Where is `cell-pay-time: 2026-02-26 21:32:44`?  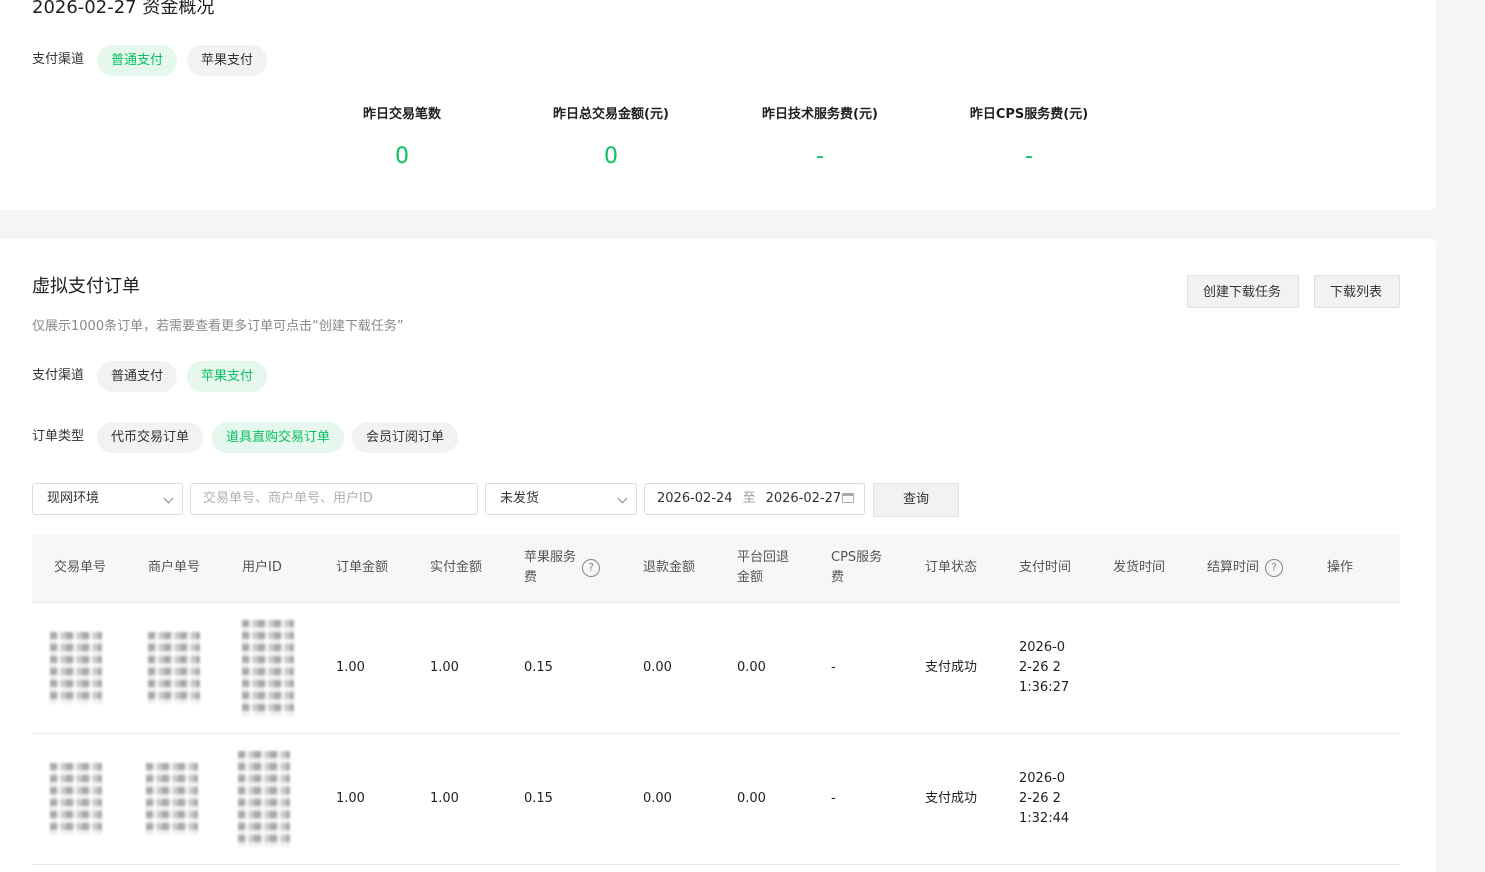 cell-pay-time: 2026-02-26 21:32:44 is located at coordinates (1046, 799).